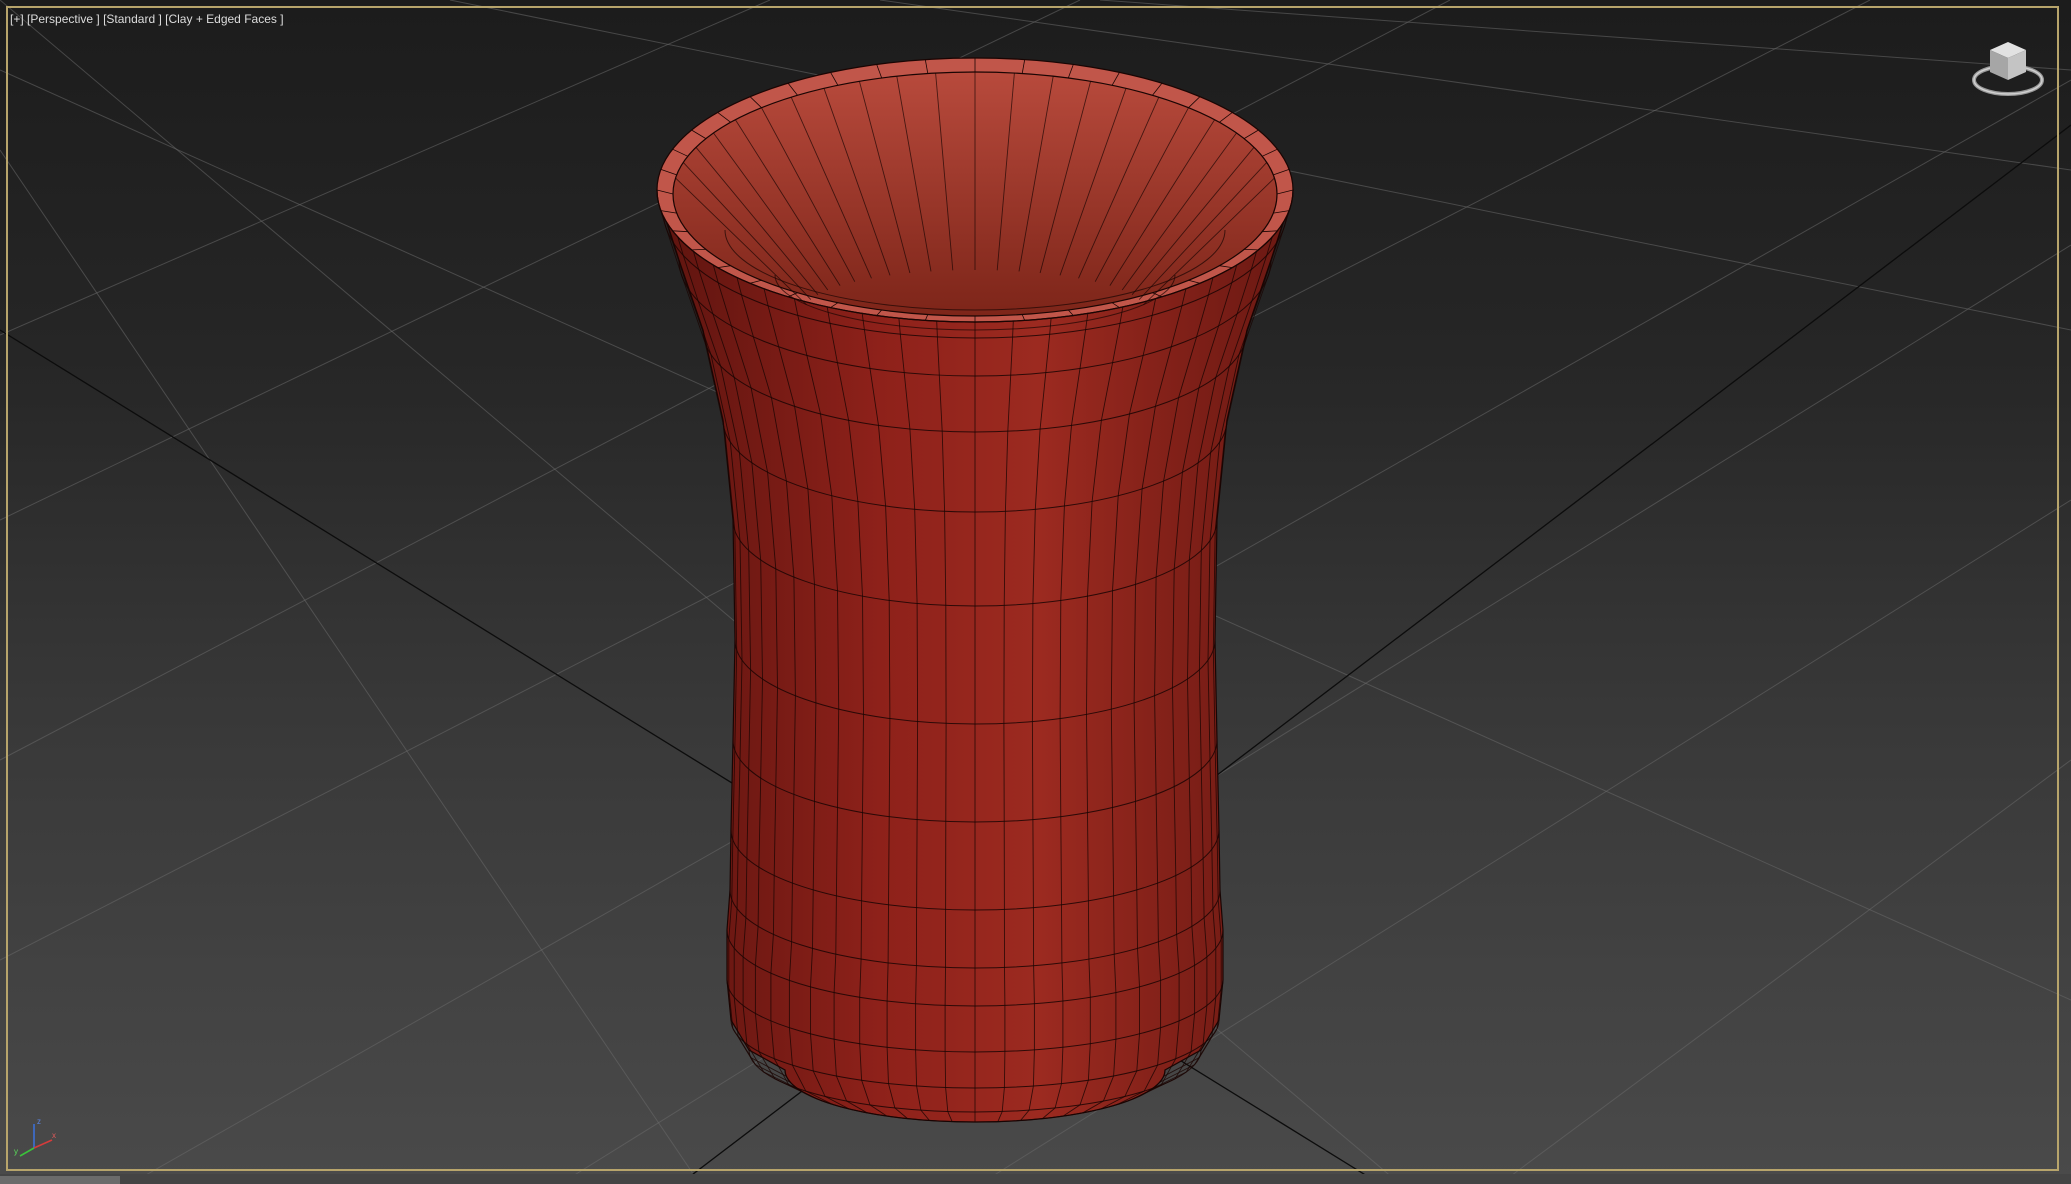  What do you see at coordinates (60, 1180) in the screenshot?
I see `bottom-tab` at bounding box center [60, 1180].